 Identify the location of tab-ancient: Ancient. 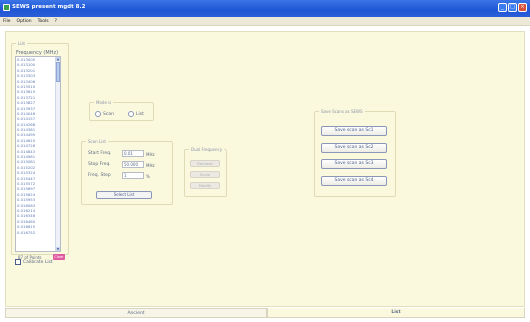
(136, 313).